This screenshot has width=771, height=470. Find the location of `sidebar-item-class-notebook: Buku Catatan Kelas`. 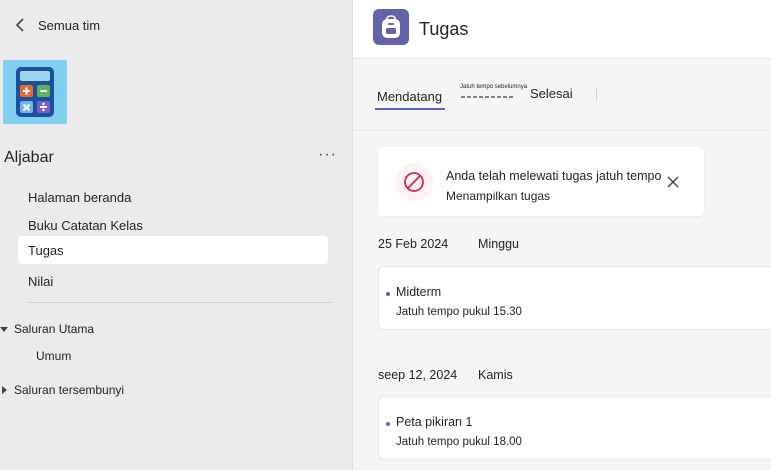

sidebar-item-class-notebook: Buku Catatan Kelas is located at coordinates (173, 225).